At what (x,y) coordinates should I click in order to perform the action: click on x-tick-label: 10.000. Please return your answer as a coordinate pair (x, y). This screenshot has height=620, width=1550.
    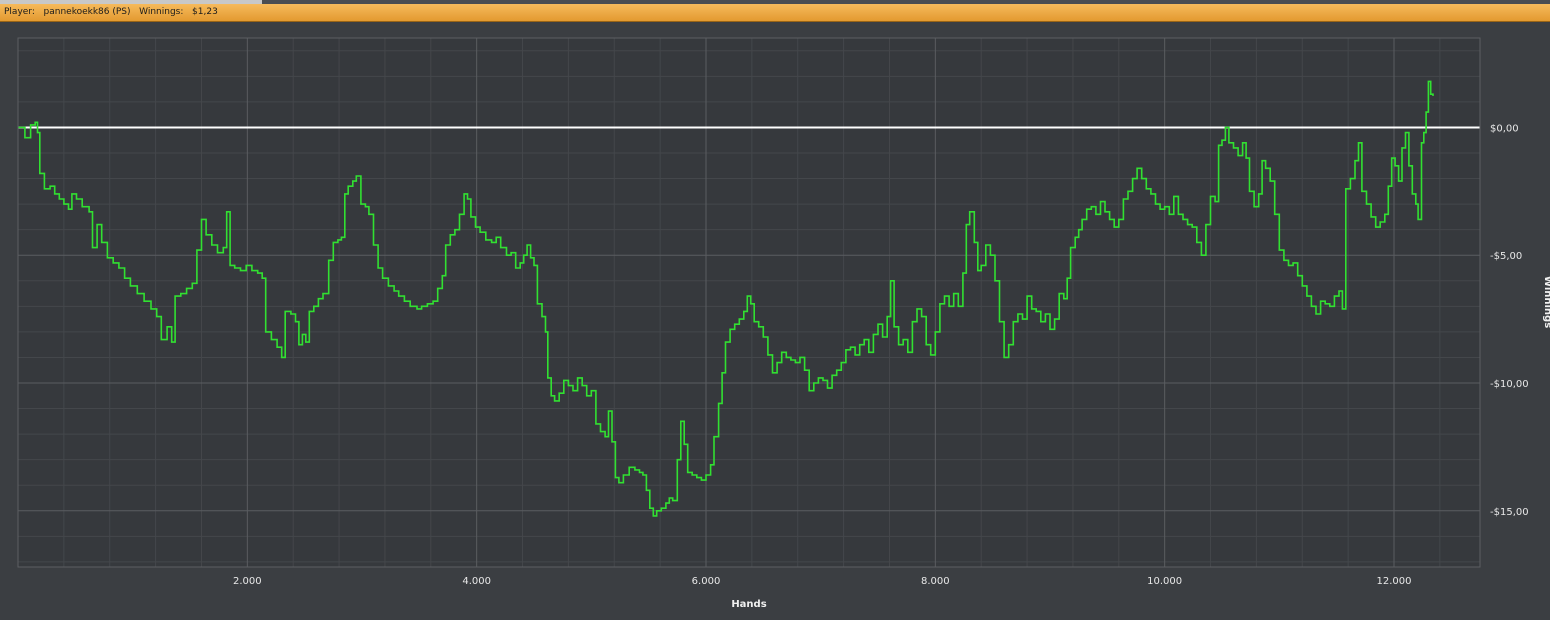
    Looking at the image, I should click on (1164, 581).